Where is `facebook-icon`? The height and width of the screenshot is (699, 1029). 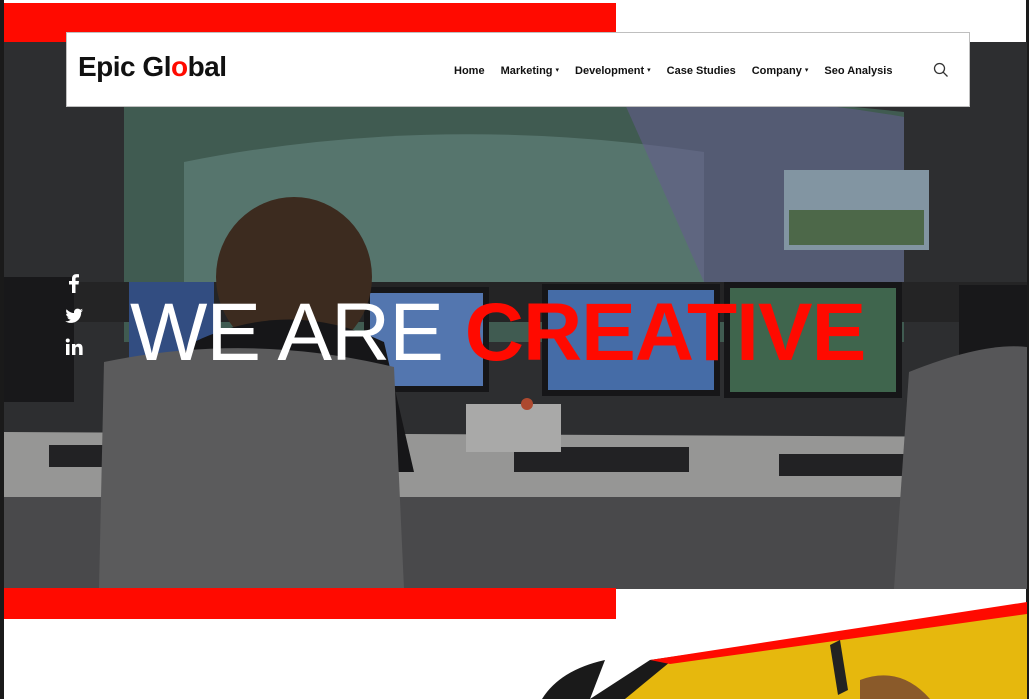 facebook-icon is located at coordinates (74, 283).